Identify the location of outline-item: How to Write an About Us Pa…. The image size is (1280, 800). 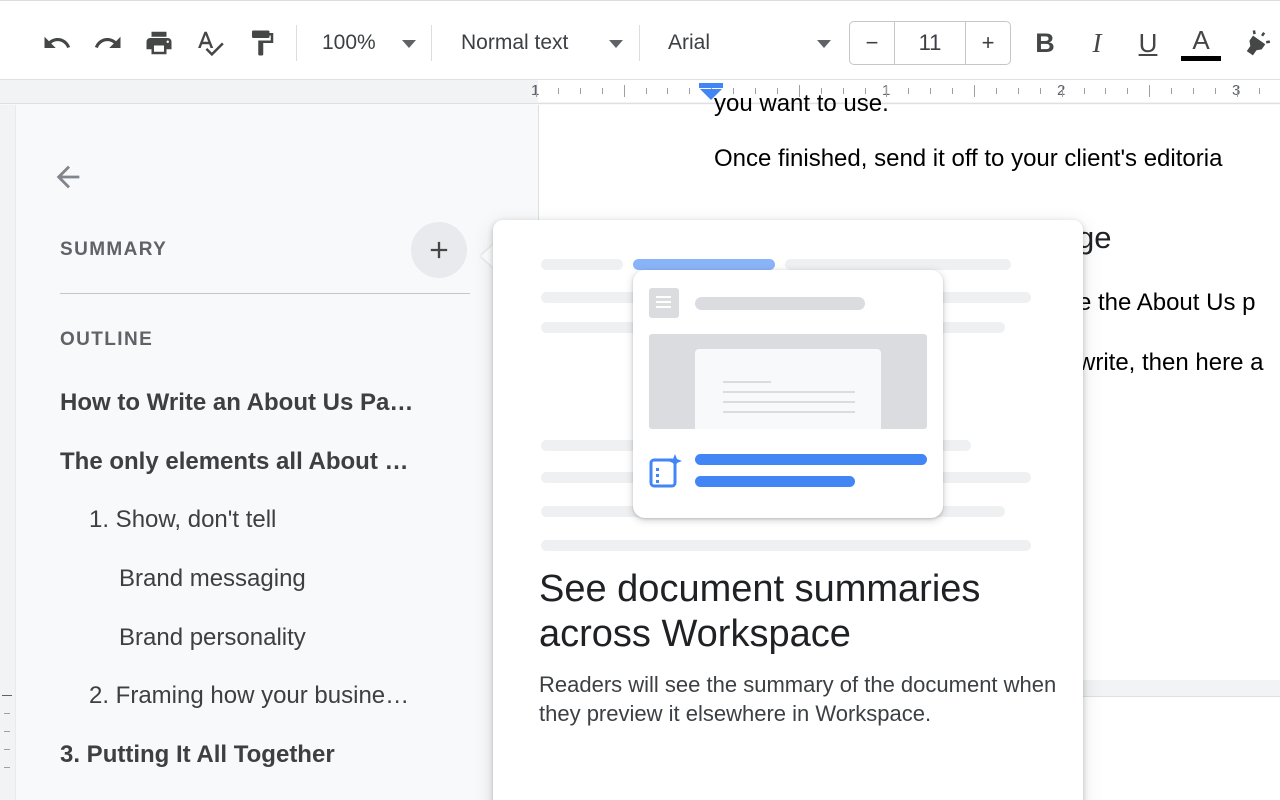
(250, 403).